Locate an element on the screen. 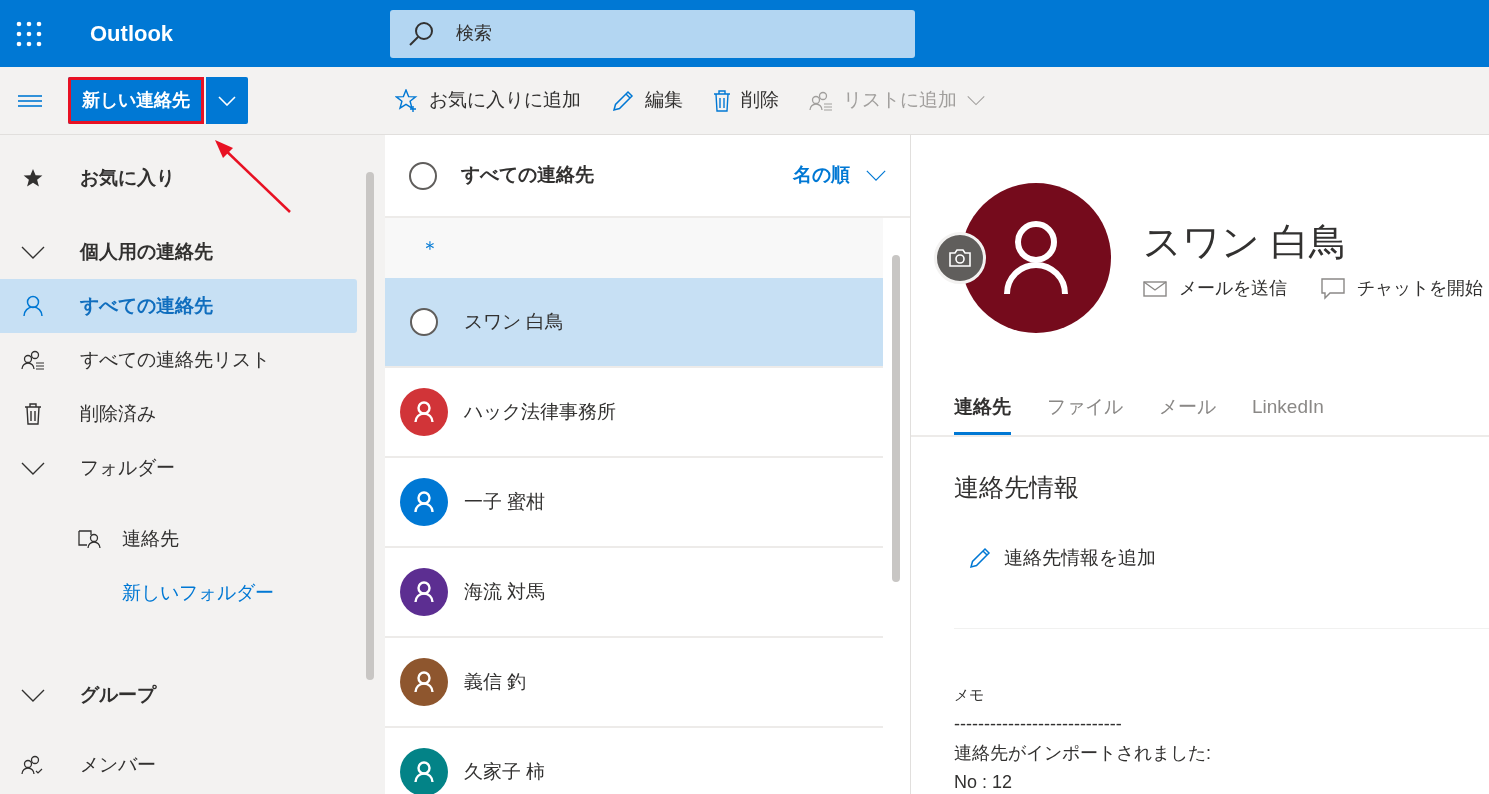  menu-icon is located at coordinates (30, 100).